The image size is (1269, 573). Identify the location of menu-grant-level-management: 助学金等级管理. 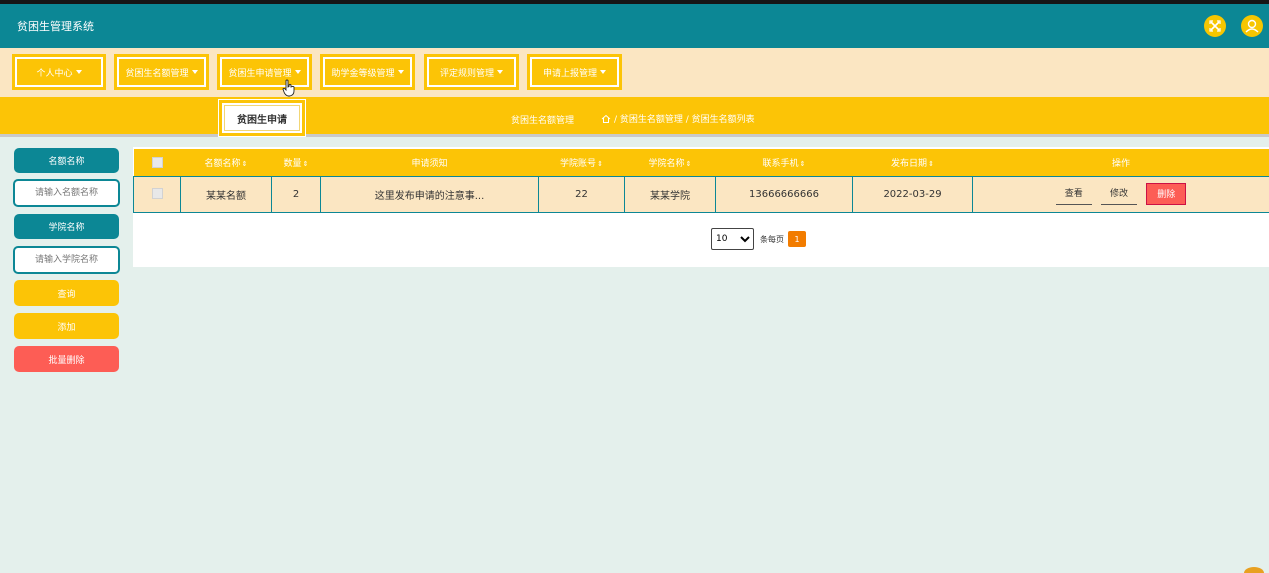
(367, 72).